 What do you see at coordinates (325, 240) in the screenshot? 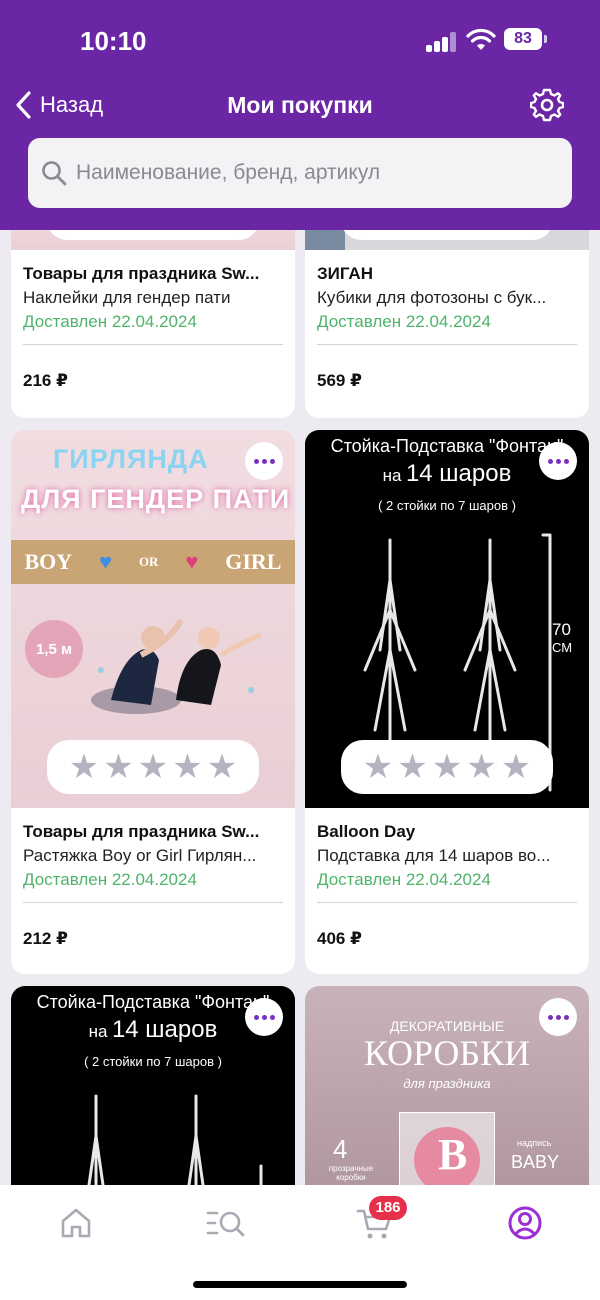
I see `photo-detail` at bounding box center [325, 240].